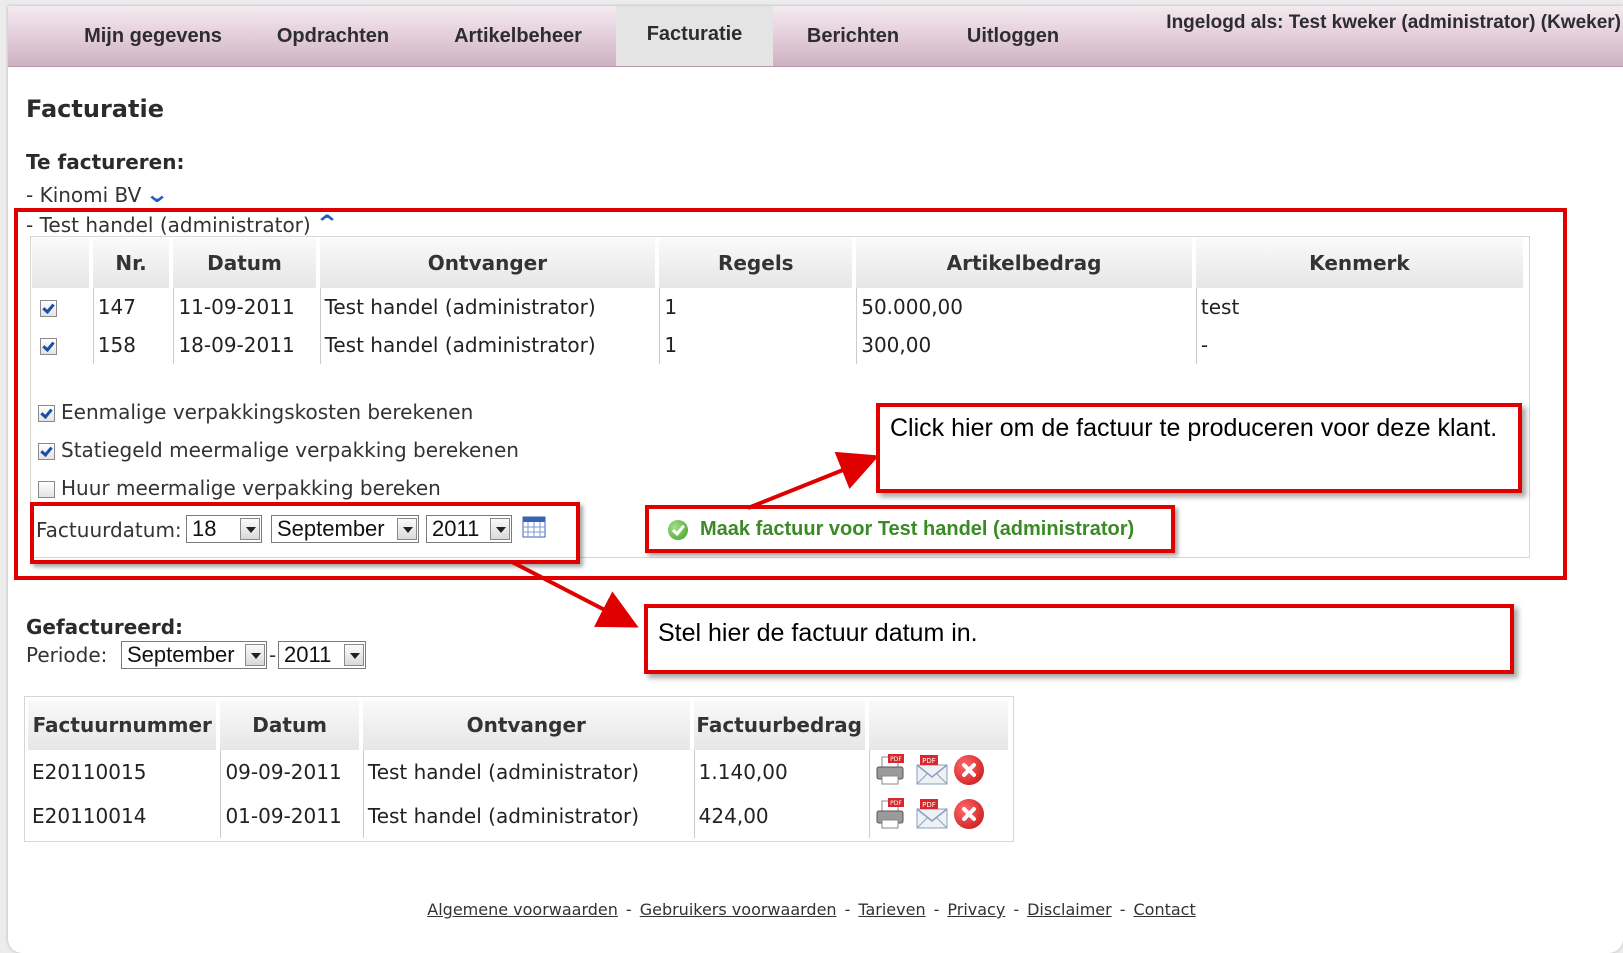  Describe the element at coordinates (976, 909) in the screenshot. I see `footer-link-privacy: Privacy` at that location.